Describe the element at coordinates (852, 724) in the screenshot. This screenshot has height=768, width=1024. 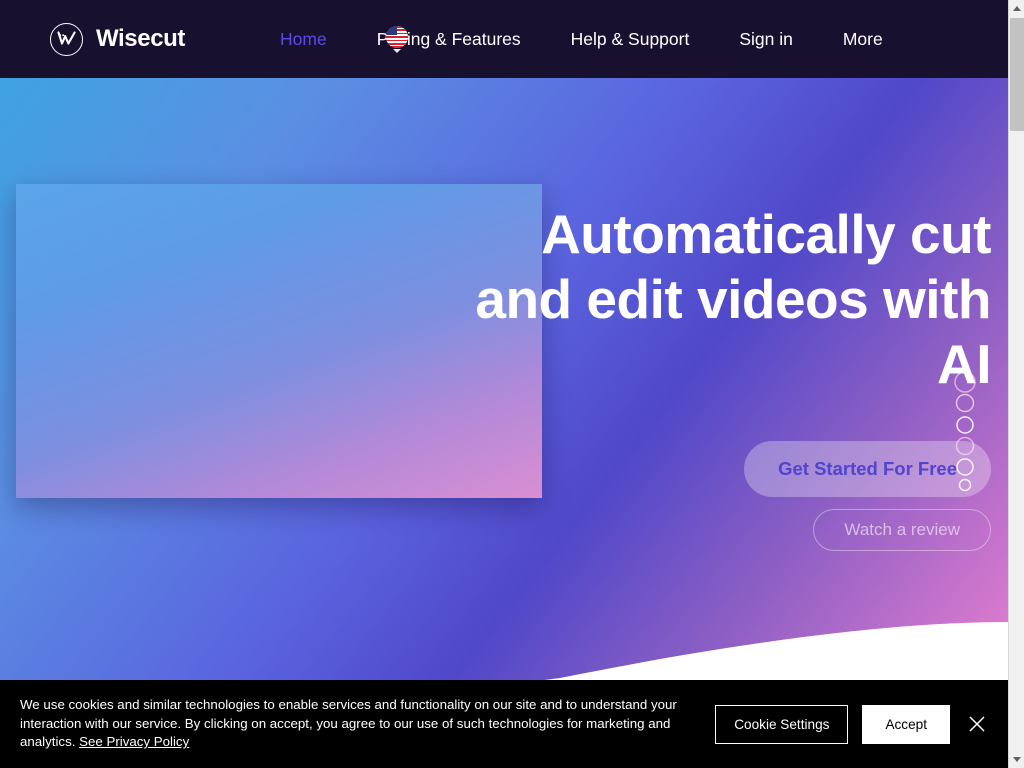
I see `cookie-banner-actions: Cookie Settings Accept` at that location.